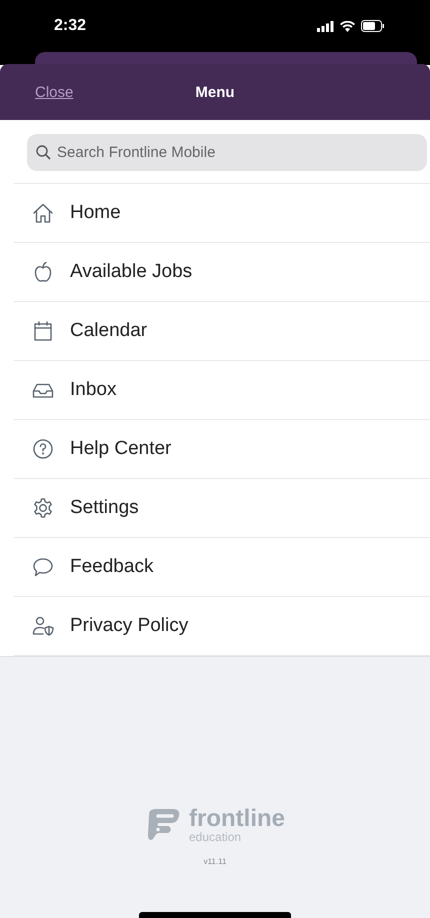  What do you see at coordinates (222, 213) in the screenshot?
I see `menu-item: Home` at bounding box center [222, 213].